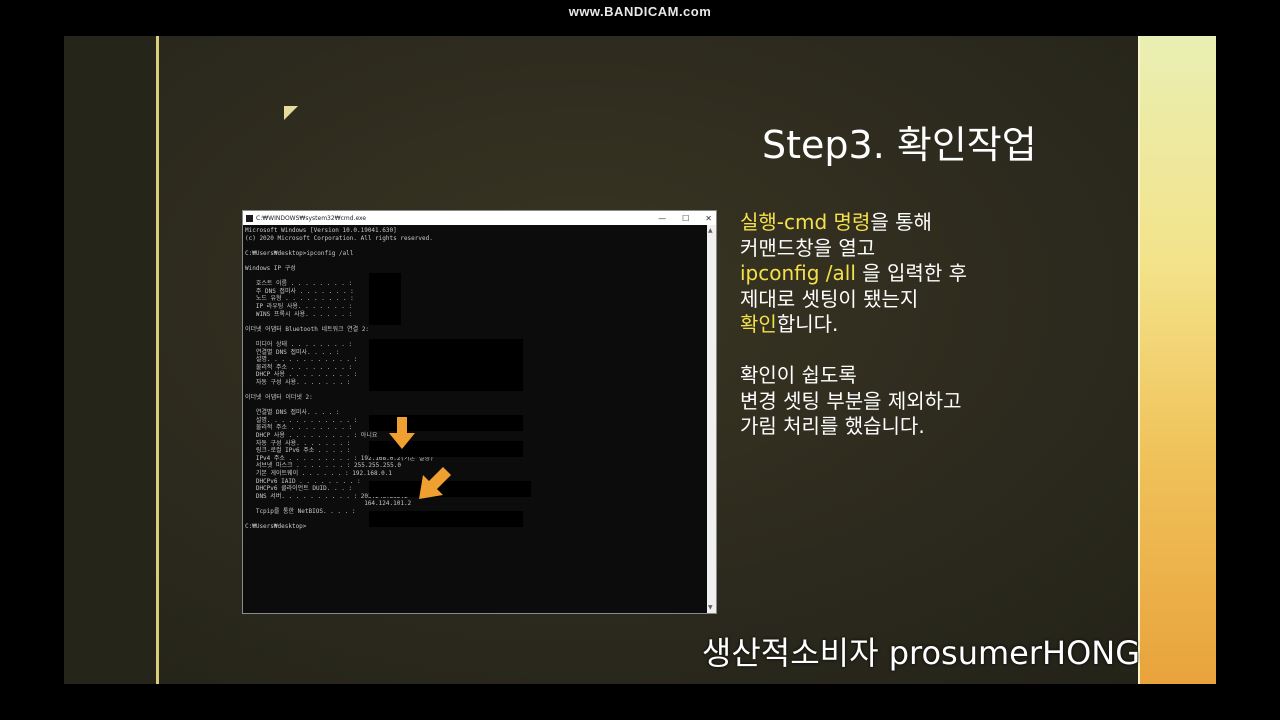 The image size is (1280, 720). I want to click on body-line-2: 커맨드창을 열고, so click(808, 247).